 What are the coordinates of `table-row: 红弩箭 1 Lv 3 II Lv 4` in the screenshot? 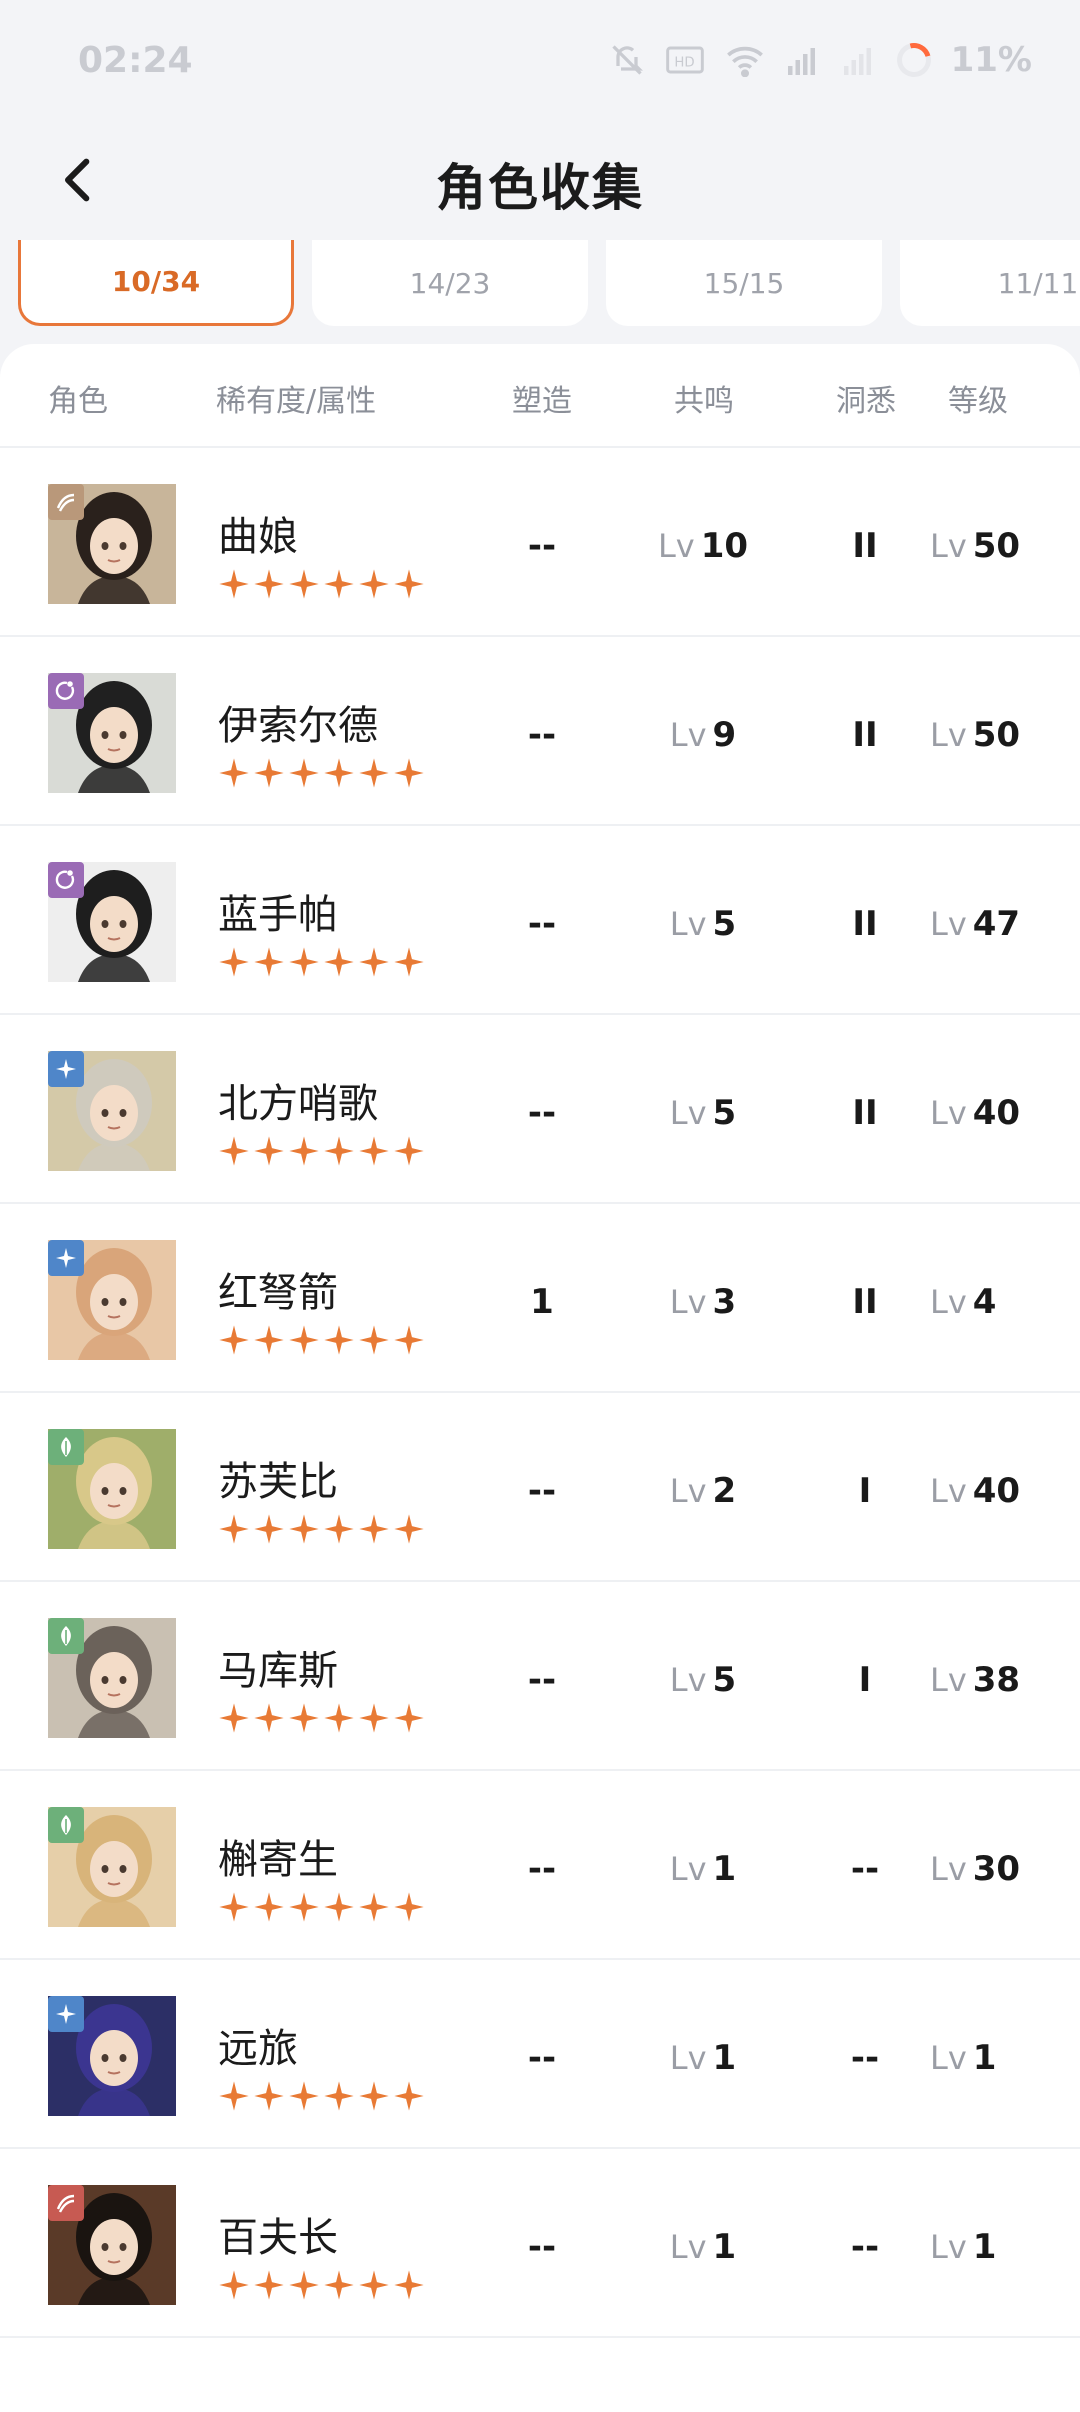 It's located at (540, 1298).